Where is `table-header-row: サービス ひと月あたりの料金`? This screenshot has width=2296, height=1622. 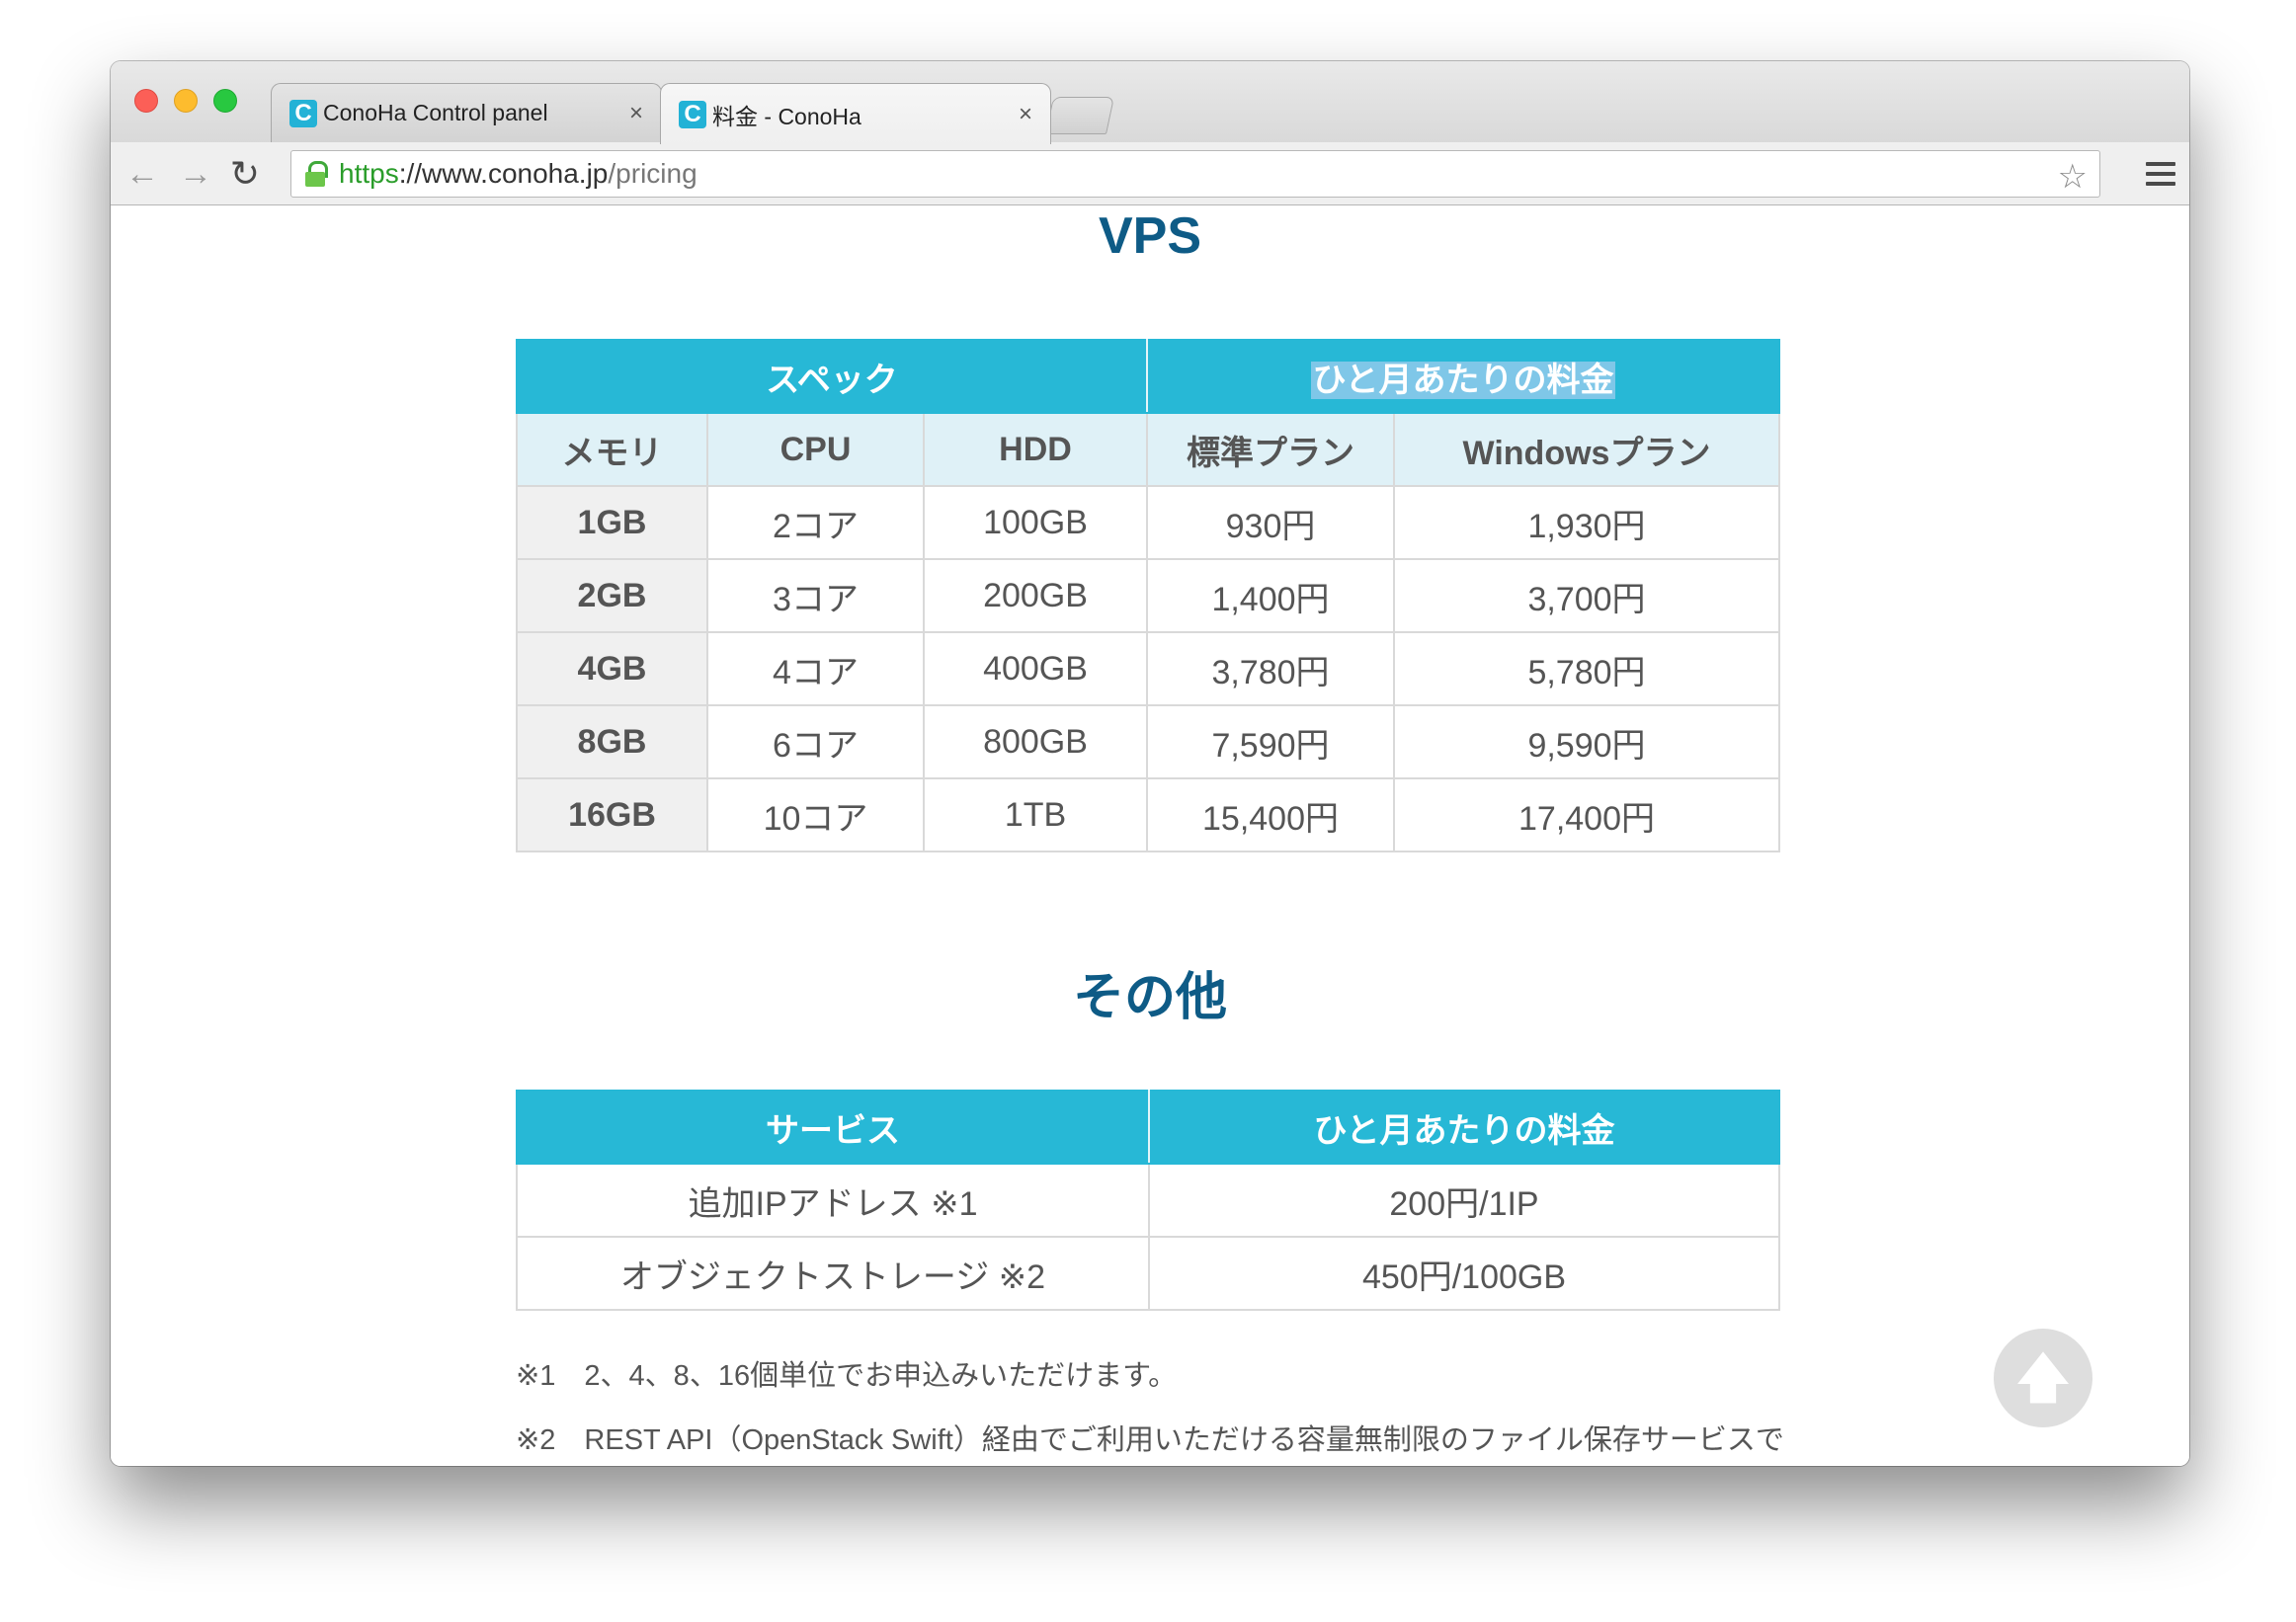 table-header-row: サービス ひと月あたりの料金 is located at coordinates (1148, 1128).